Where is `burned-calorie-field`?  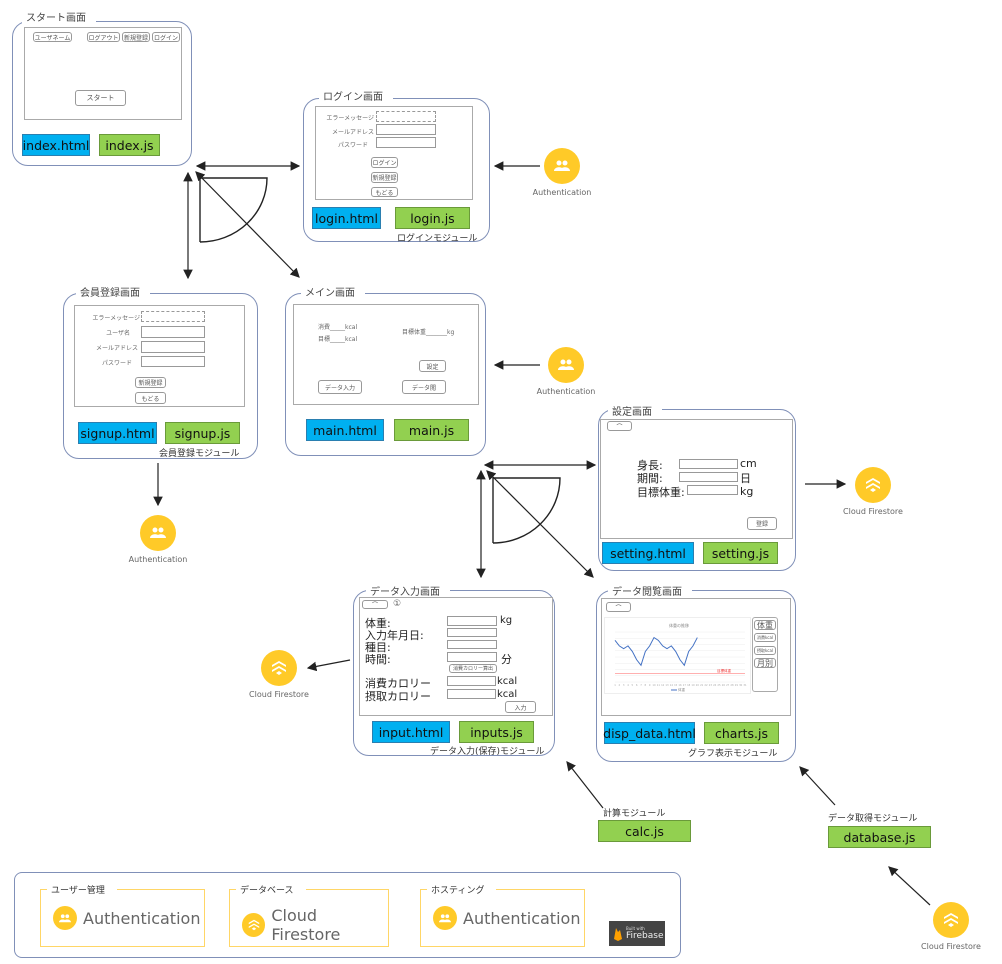
burned-calorie-field is located at coordinates (471, 681).